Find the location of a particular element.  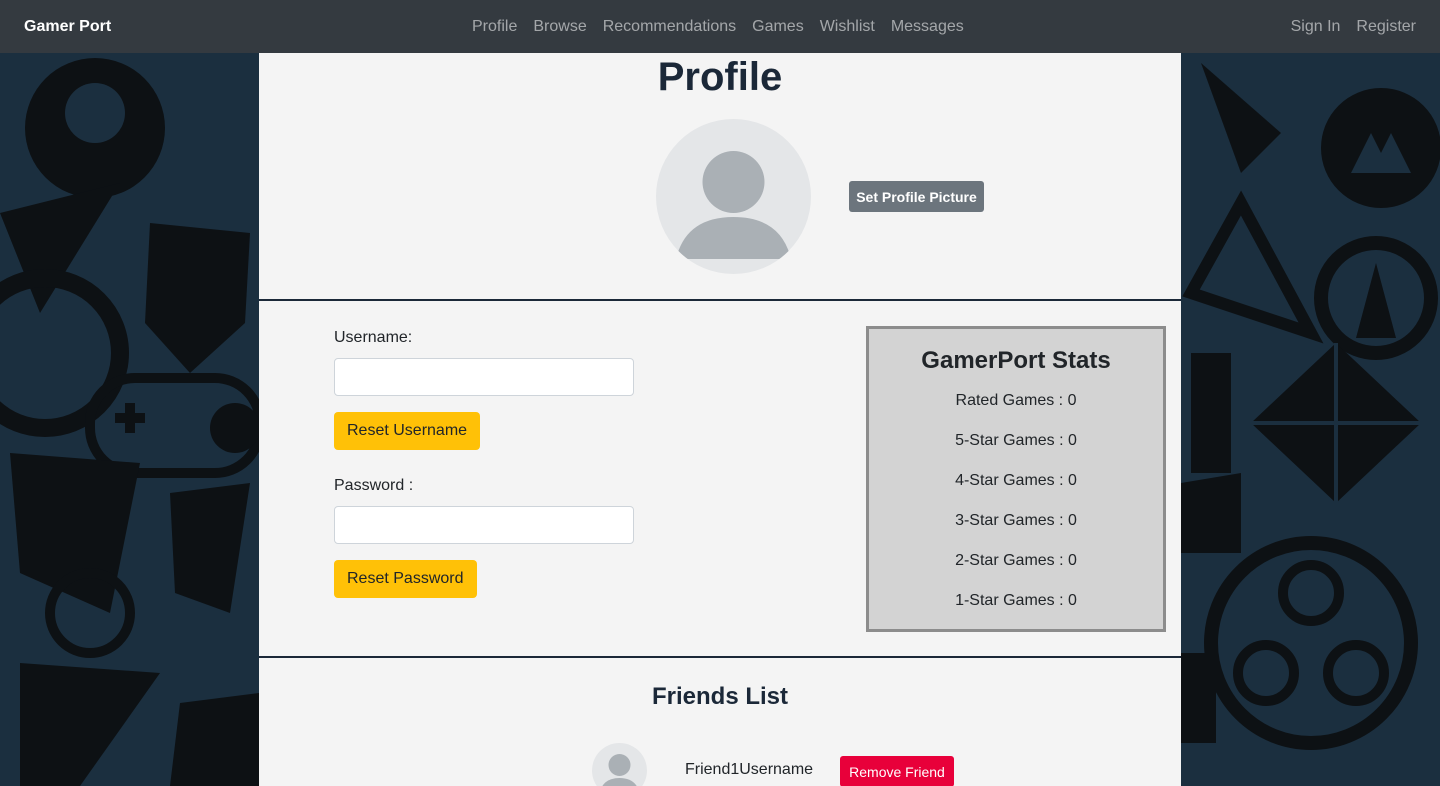

nav-sign-in: Sign In is located at coordinates (1316, 26).